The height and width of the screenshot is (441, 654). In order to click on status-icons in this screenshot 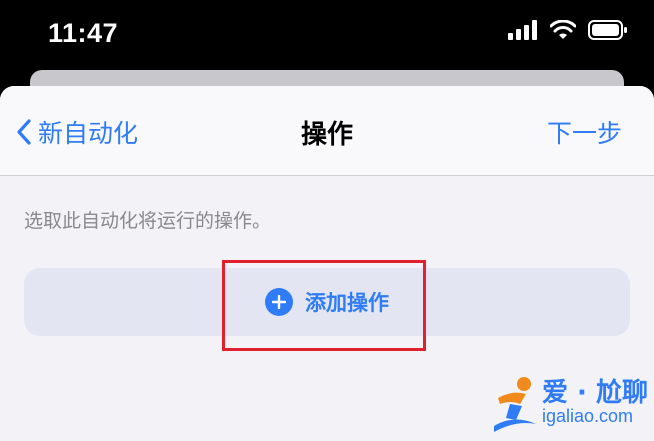, I will do `click(568, 30)`.